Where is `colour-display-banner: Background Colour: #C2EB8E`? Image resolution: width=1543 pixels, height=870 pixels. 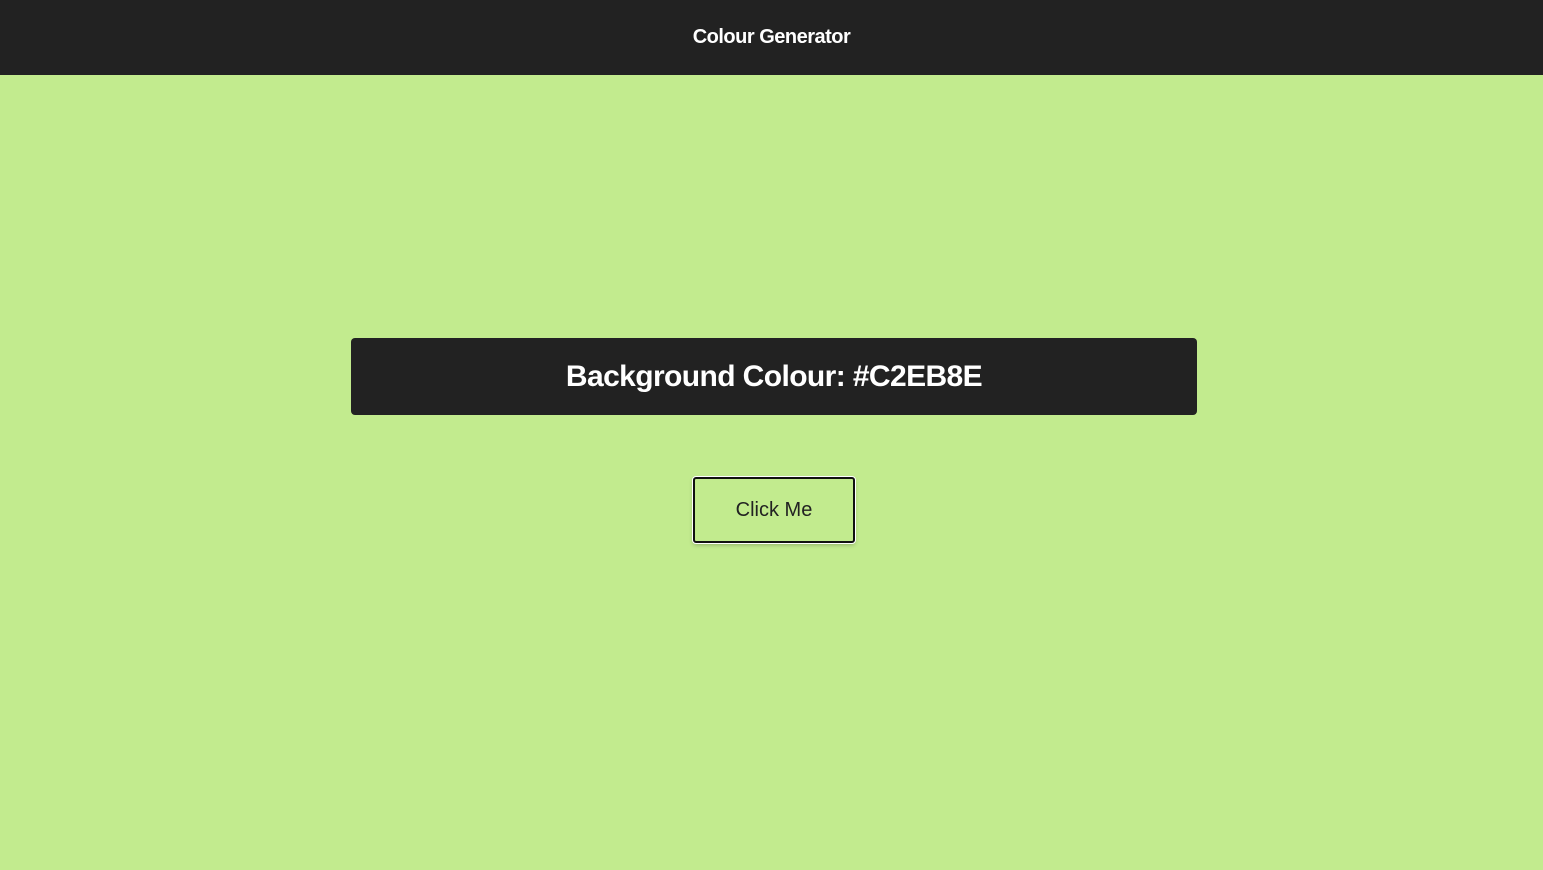 colour-display-banner: Background Colour: #C2EB8E is located at coordinates (774, 376).